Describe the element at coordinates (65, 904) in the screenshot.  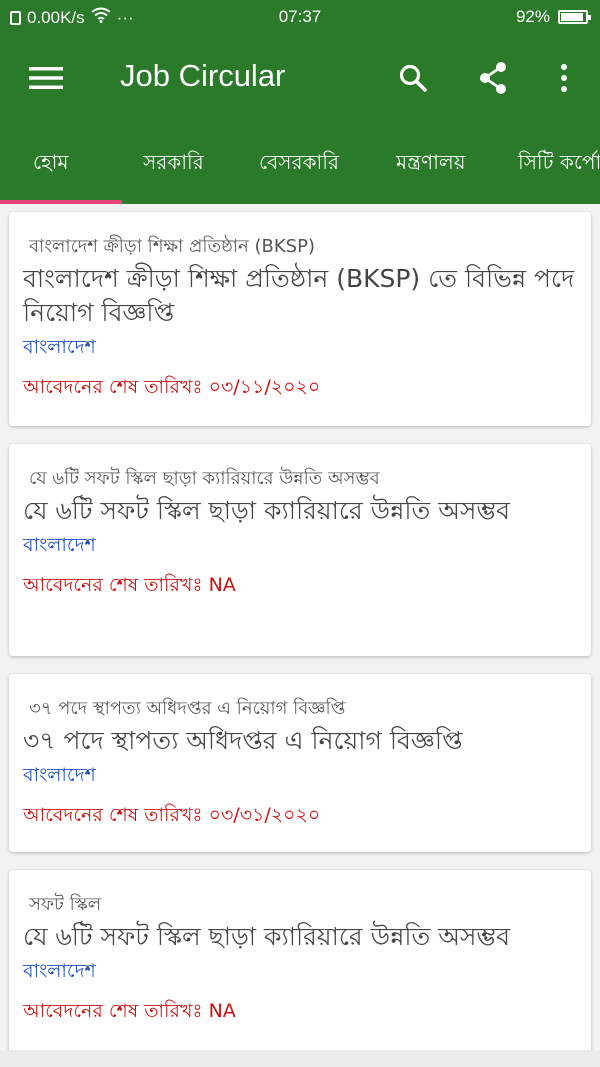
I see `card-category: সফট স্কিল` at that location.